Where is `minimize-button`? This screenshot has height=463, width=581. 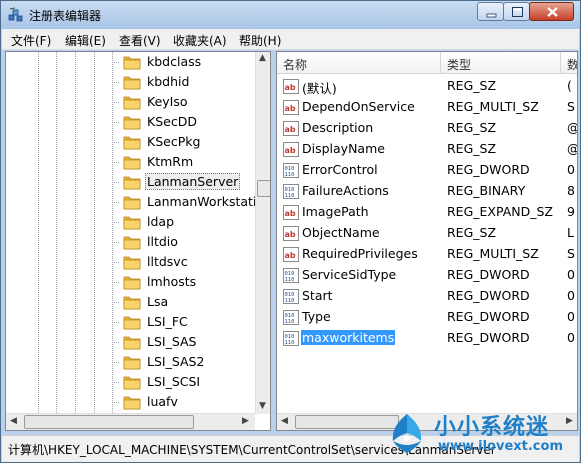 minimize-button is located at coordinates (490, 11).